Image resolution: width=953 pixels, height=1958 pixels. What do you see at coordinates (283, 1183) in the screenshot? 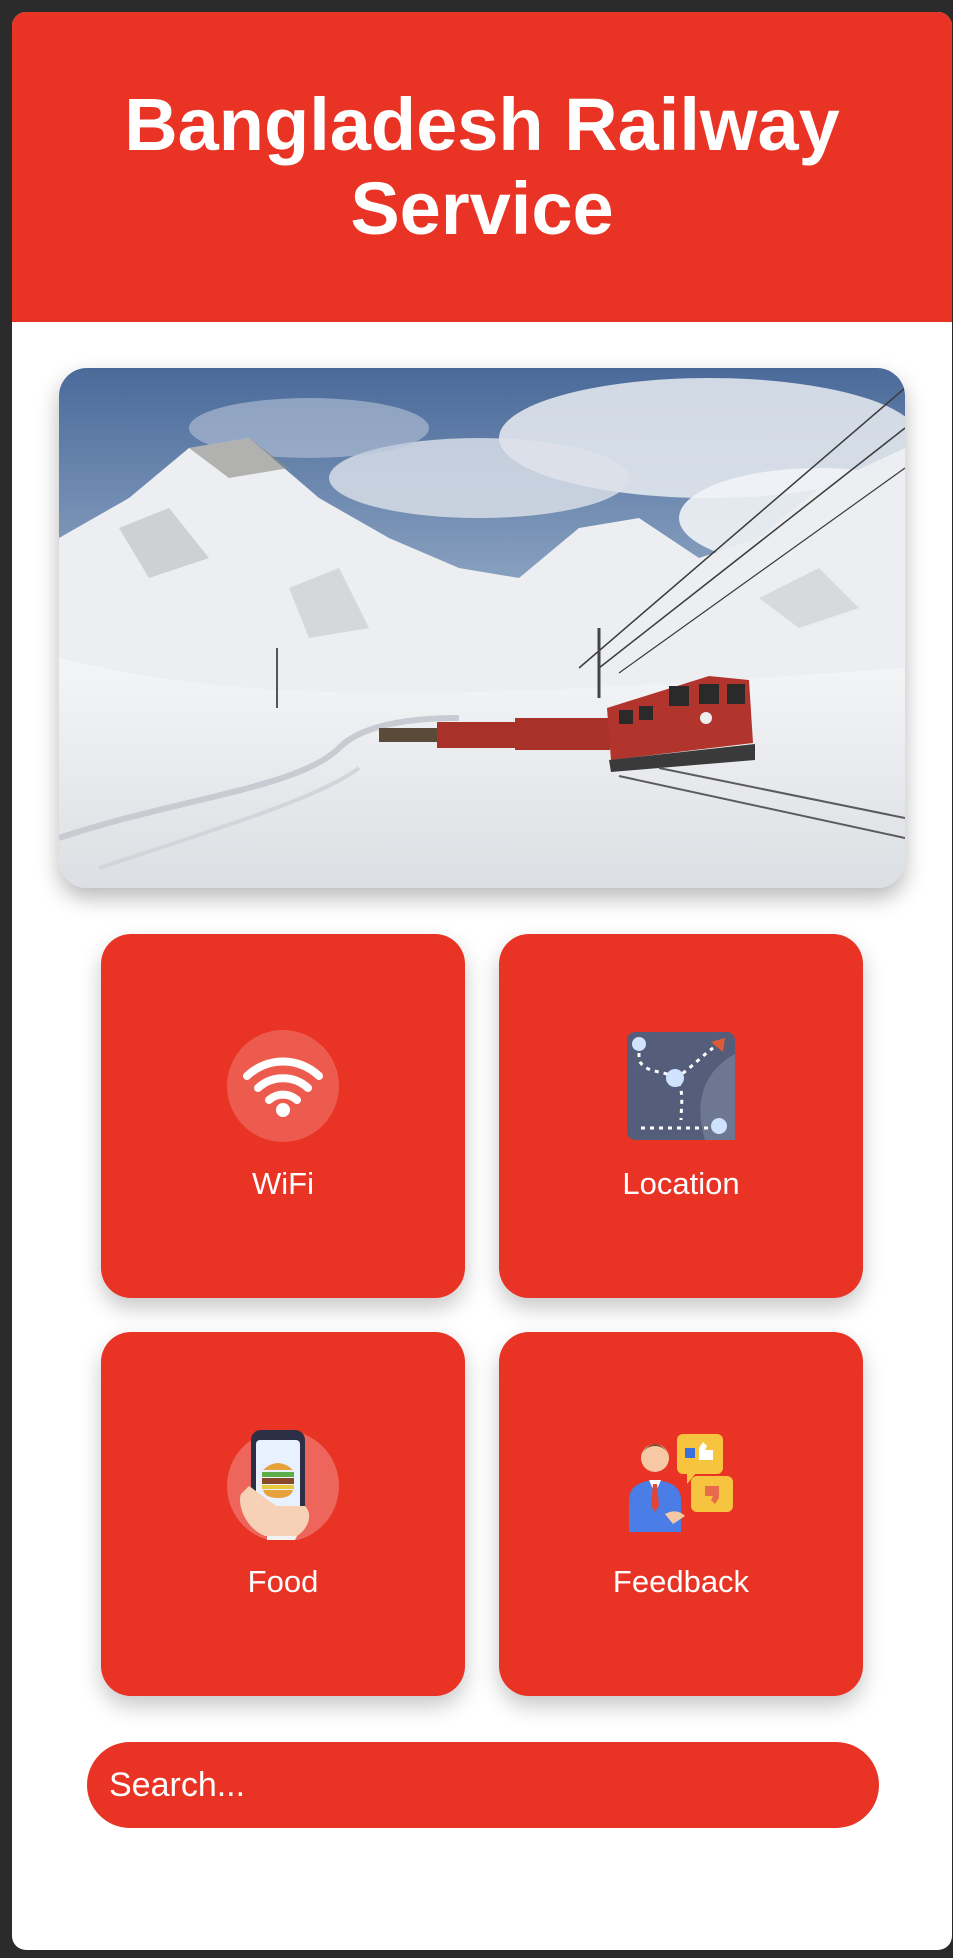
I see `wifi-label: WiFi` at bounding box center [283, 1183].